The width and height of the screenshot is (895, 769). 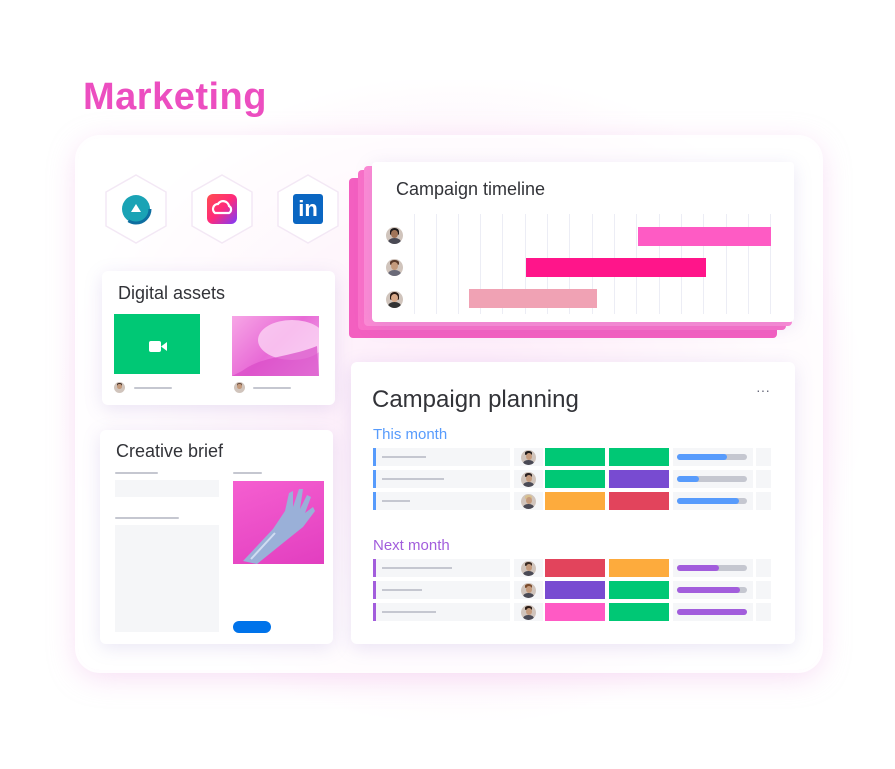 What do you see at coordinates (763, 390) in the screenshot?
I see `more-horizontal-icon: ···` at bounding box center [763, 390].